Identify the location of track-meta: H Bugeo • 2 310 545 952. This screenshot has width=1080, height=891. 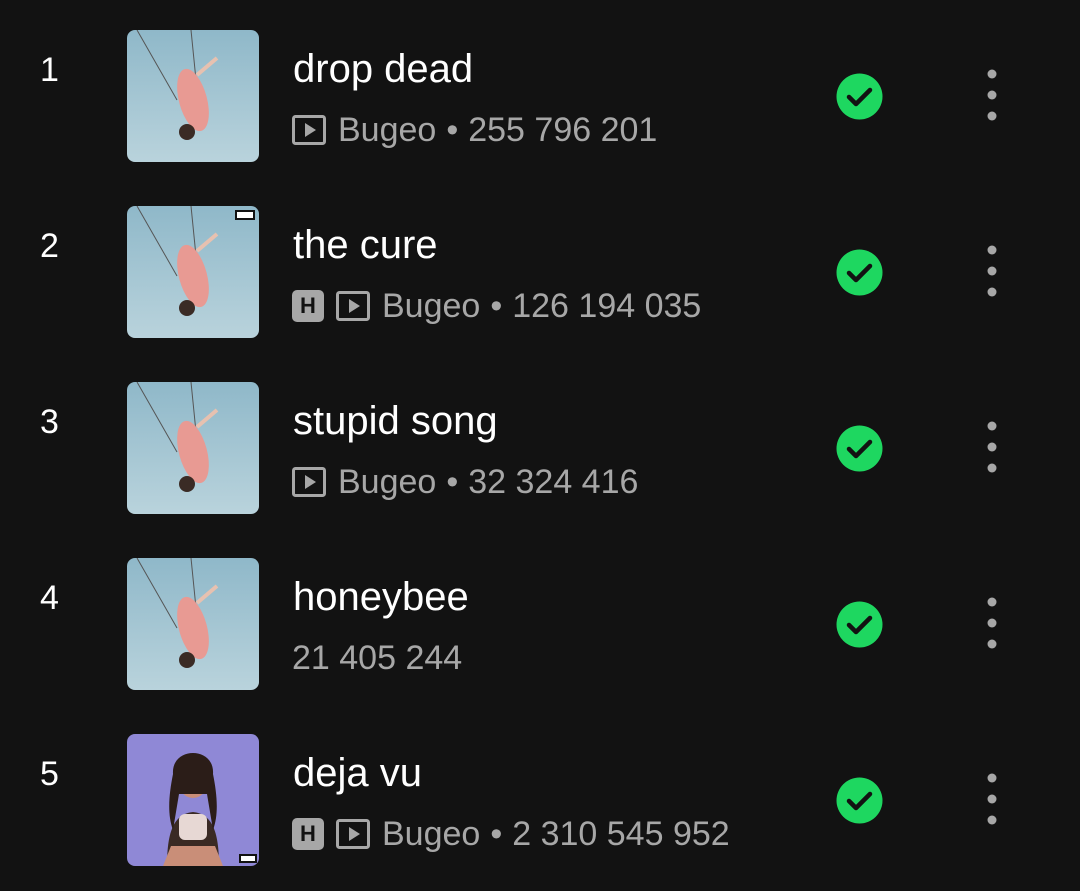
(511, 834).